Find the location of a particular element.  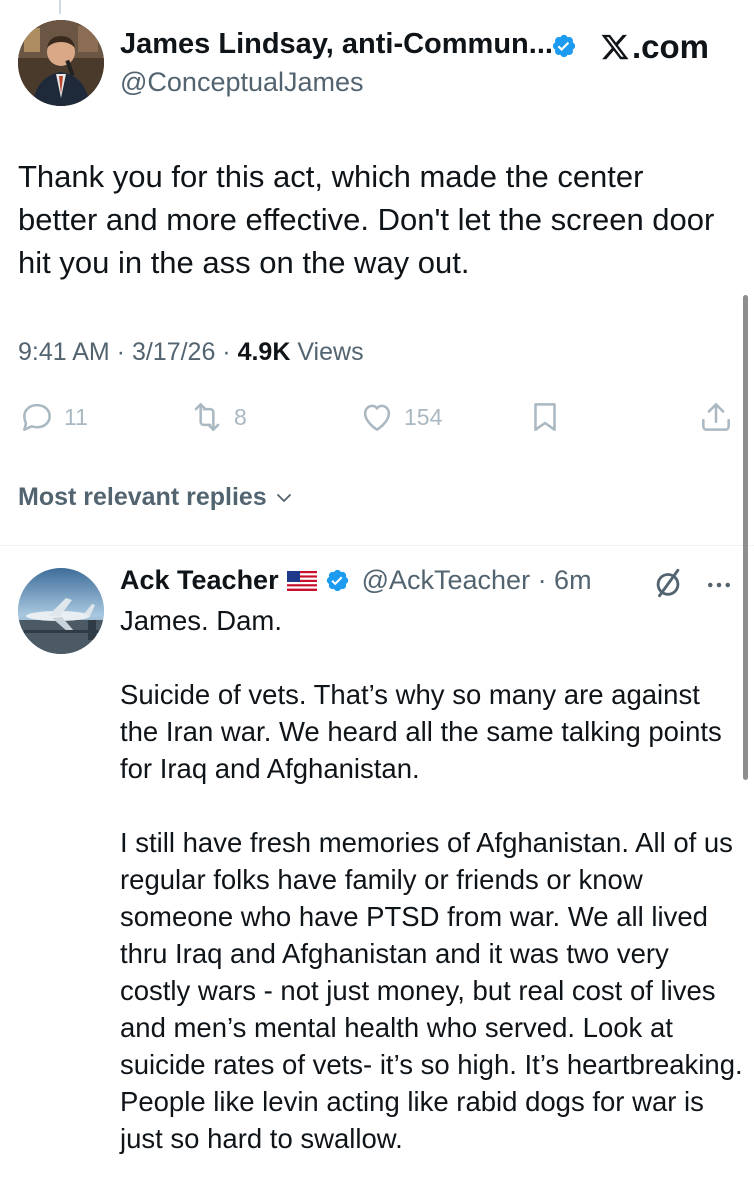

ellipsis-icon is located at coordinates (719, 585).